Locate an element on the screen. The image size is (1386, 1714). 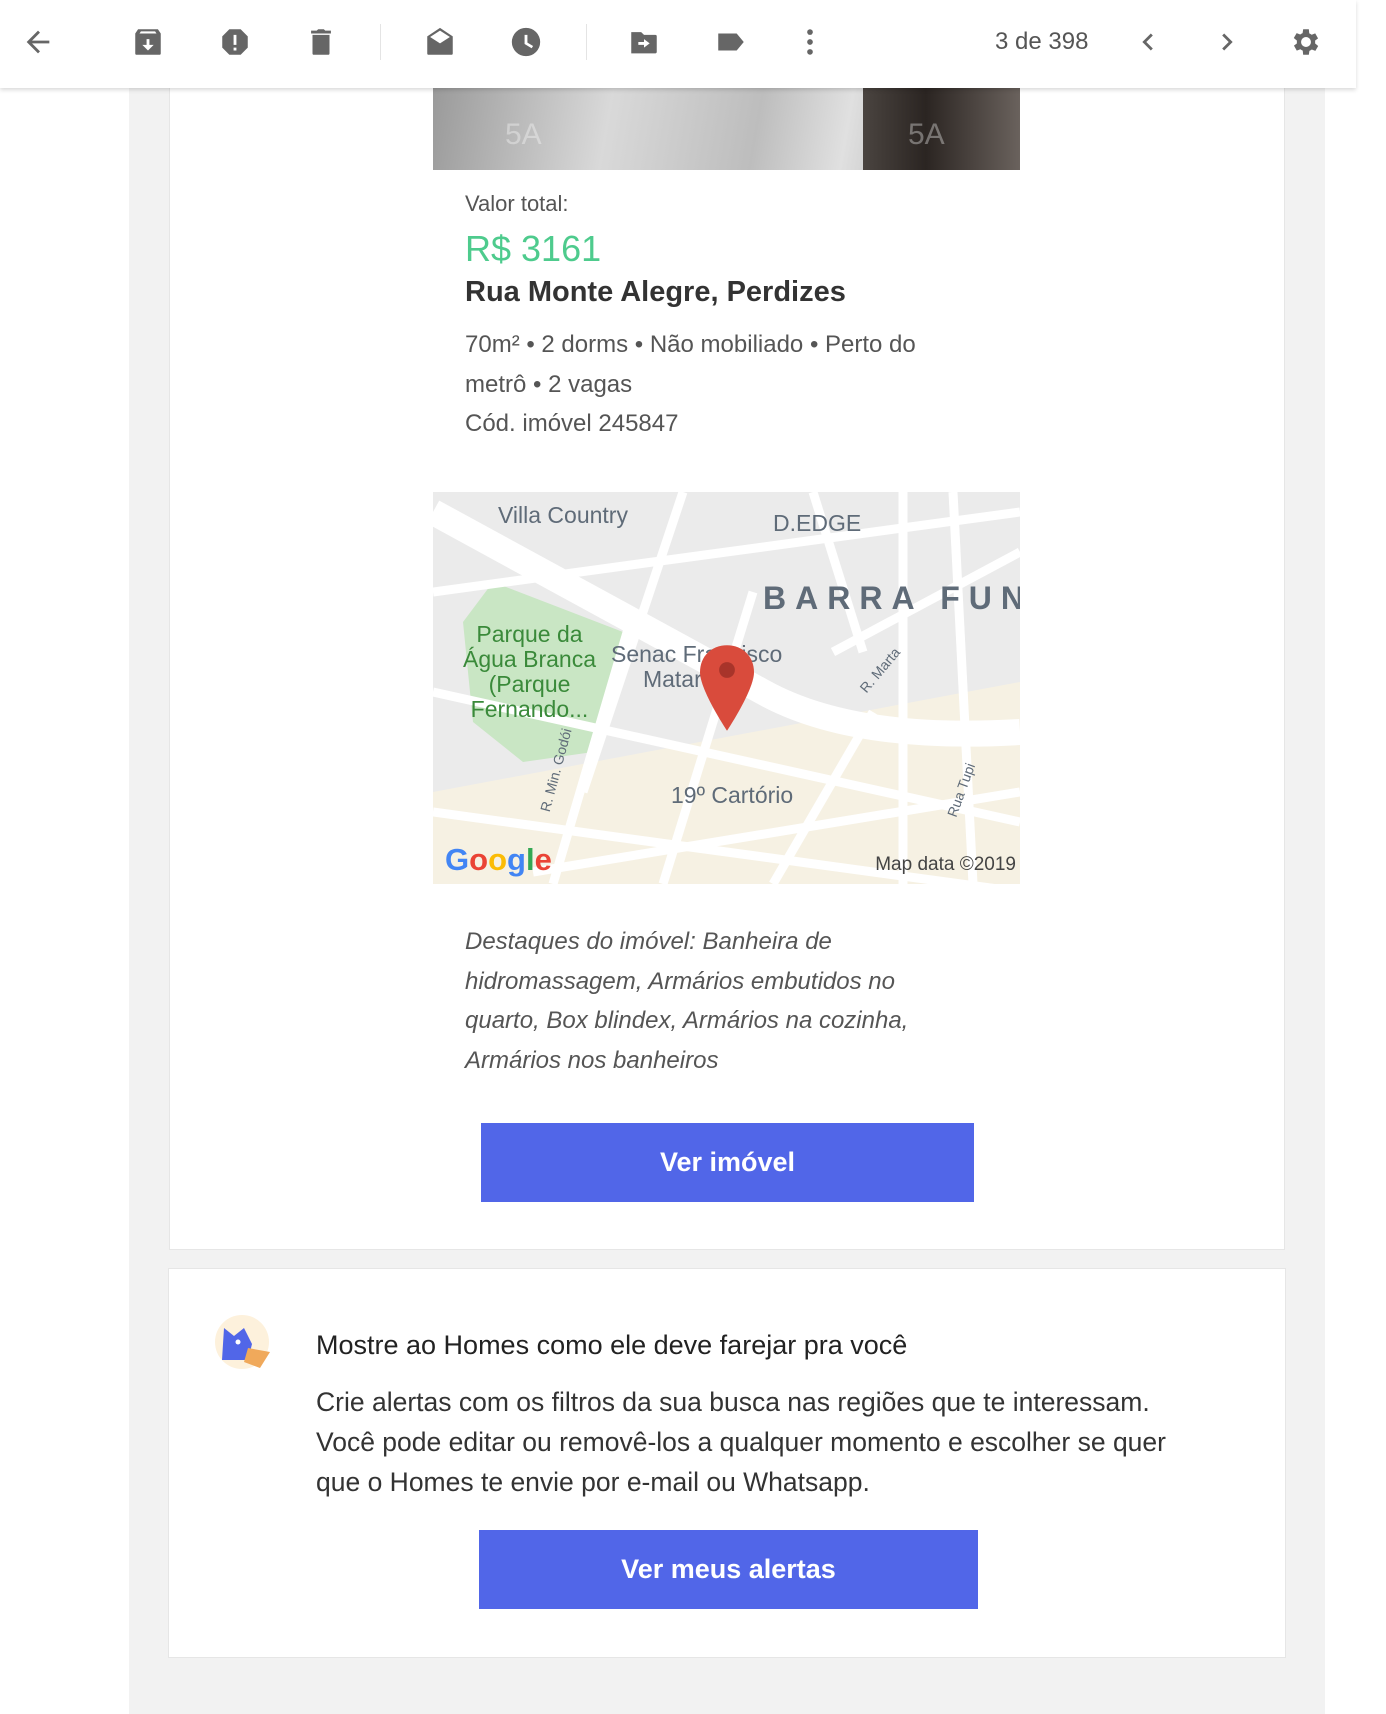
arrow-left-icon is located at coordinates (38, 42).